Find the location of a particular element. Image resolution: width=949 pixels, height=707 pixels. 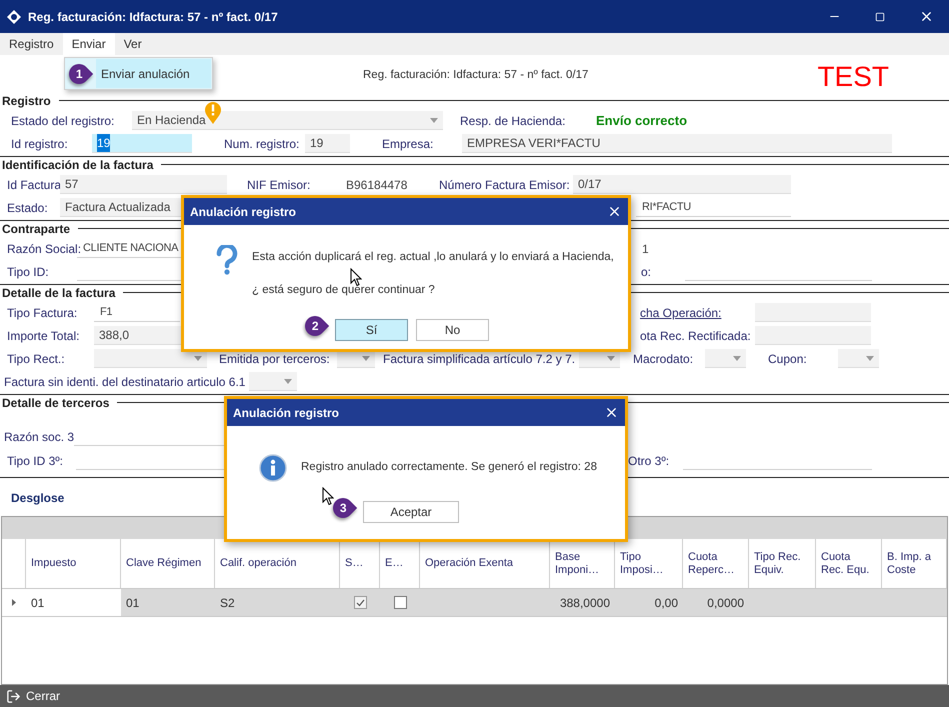

dialog-button: No is located at coordinates (452, 329).